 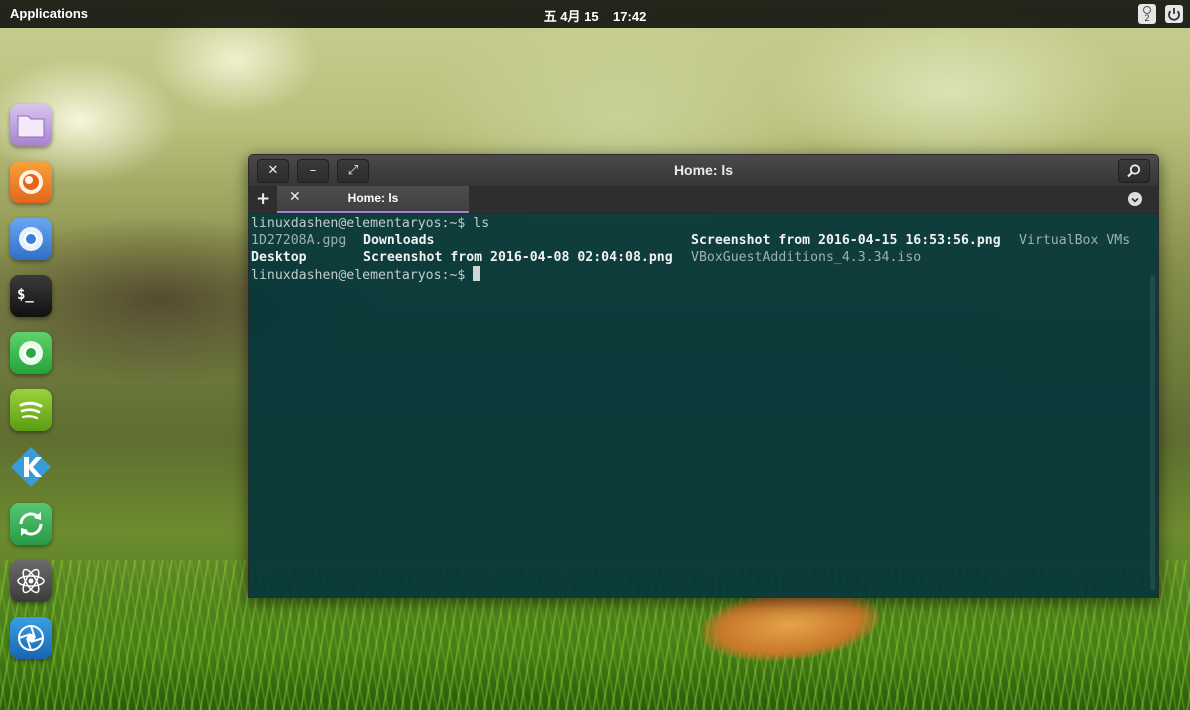 What do you see at coordinates (279, 257) in the screenshot?
I see `directory-entry: Desktop` at bounding box center [279, 257].